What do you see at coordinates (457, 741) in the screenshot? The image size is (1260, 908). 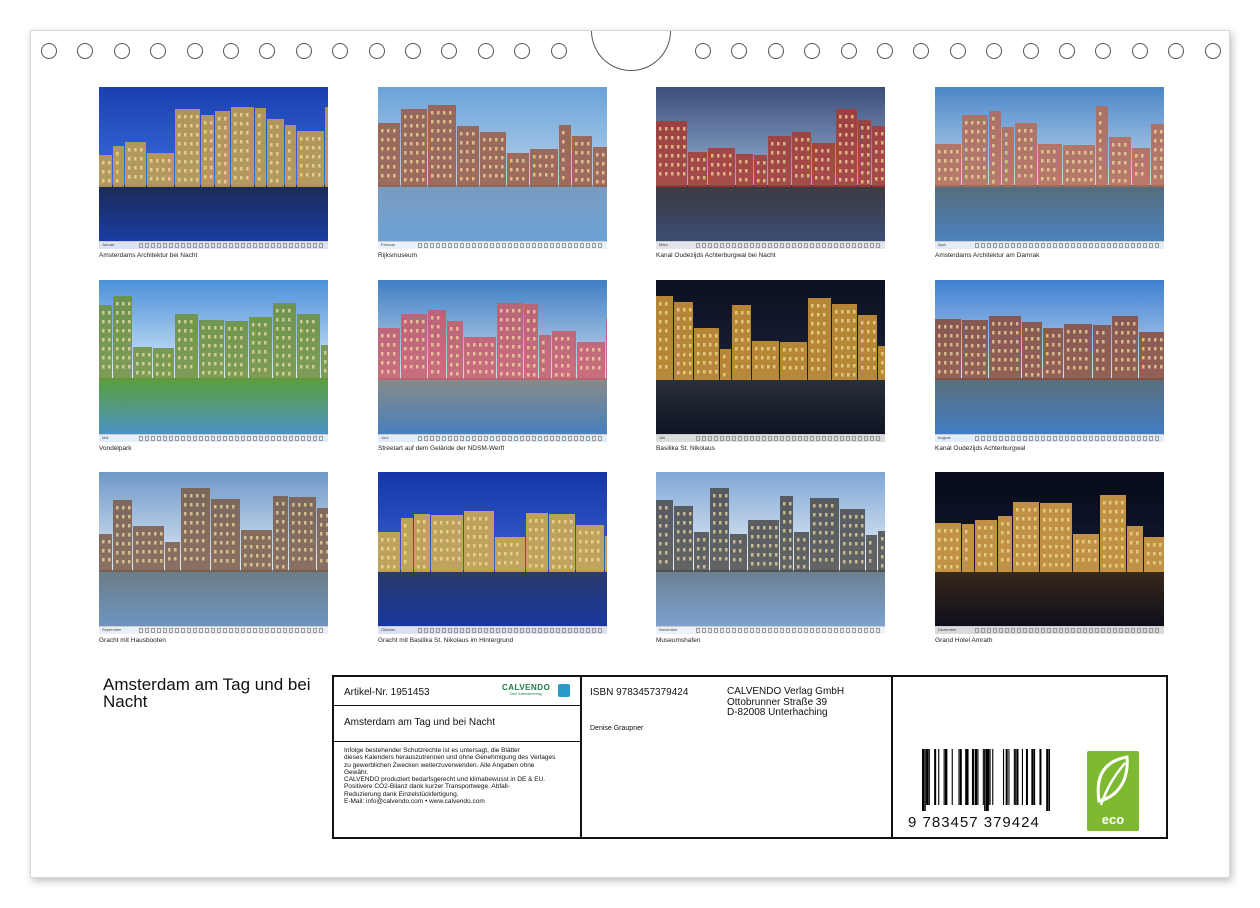 I see `divider` at bounding box center [457, 741].